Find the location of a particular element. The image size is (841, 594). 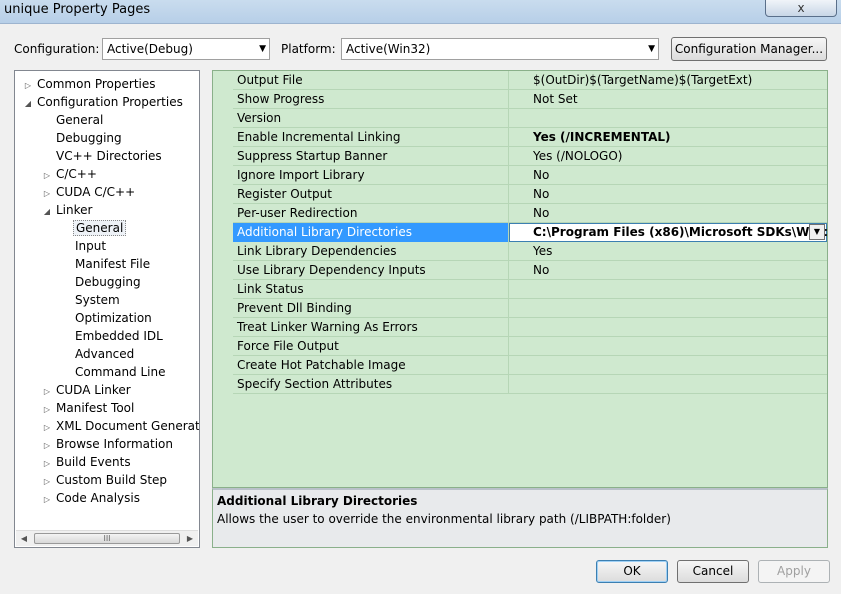

property-row: Version is located at coordinates (530, 118).